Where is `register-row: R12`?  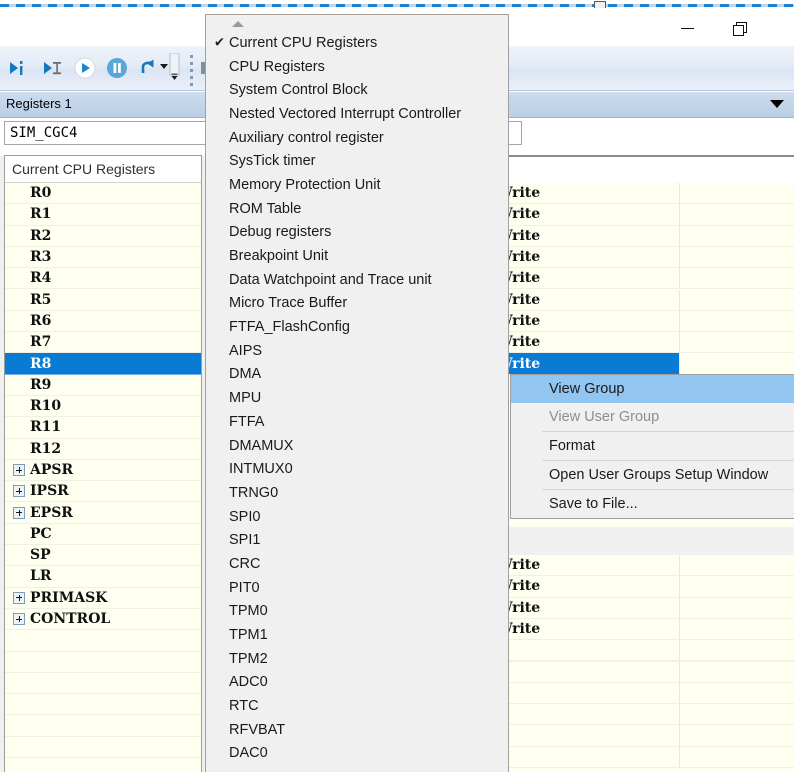
register-row: R12 is located at coordinates (103, 449).